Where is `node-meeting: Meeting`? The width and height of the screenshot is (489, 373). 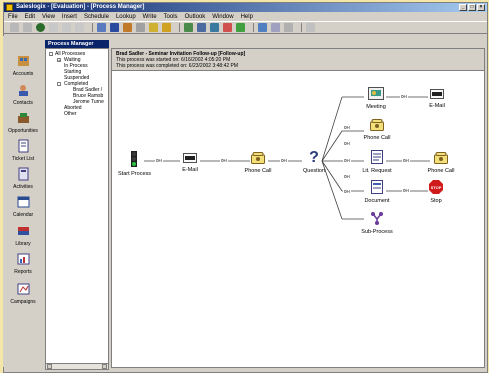
node-meeting: Meeting is located at coordinates (376, 98).